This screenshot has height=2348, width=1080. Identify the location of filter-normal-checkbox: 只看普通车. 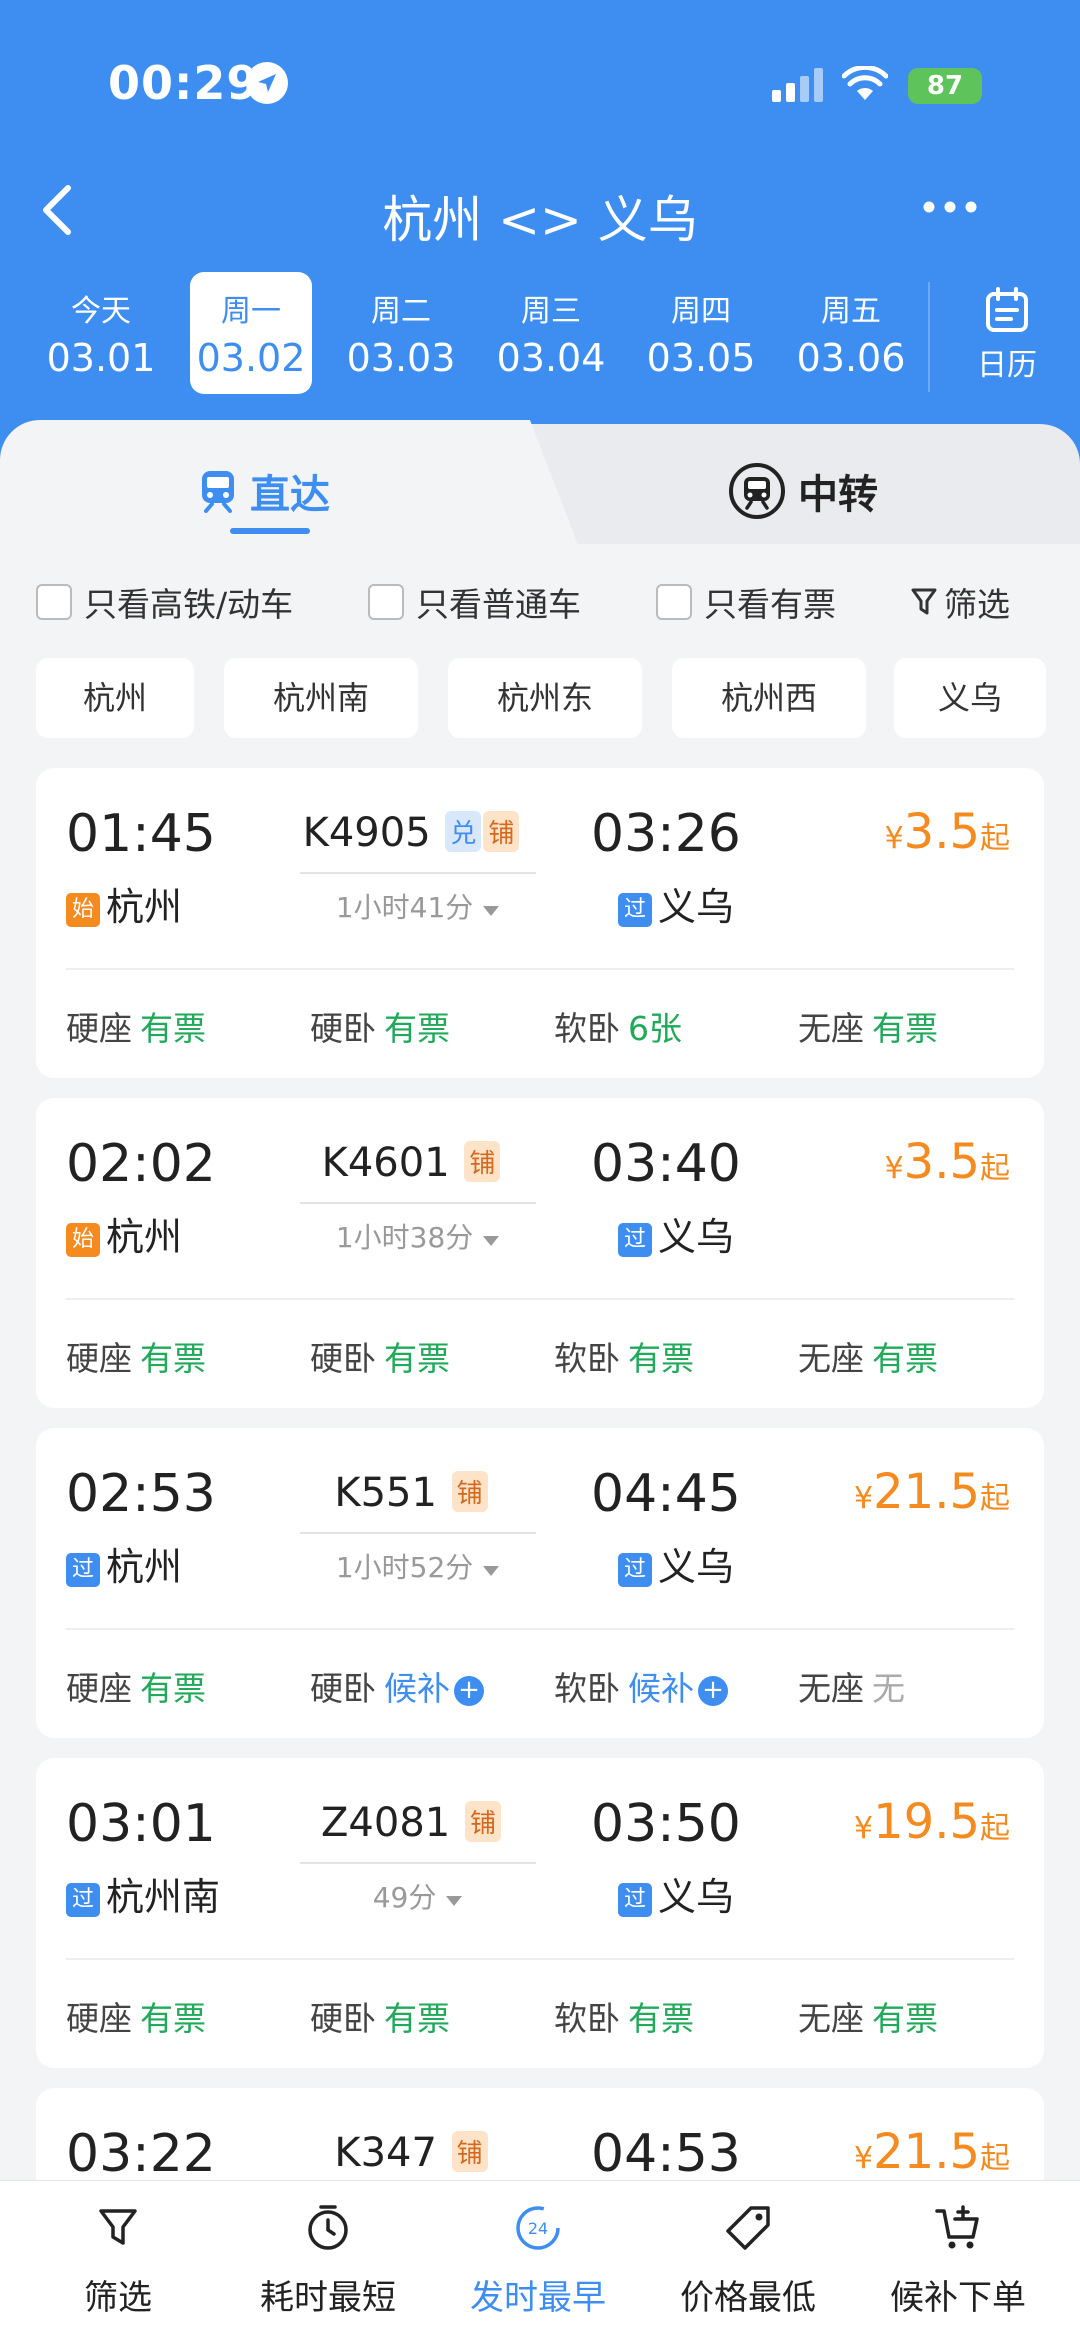
(474, 602).